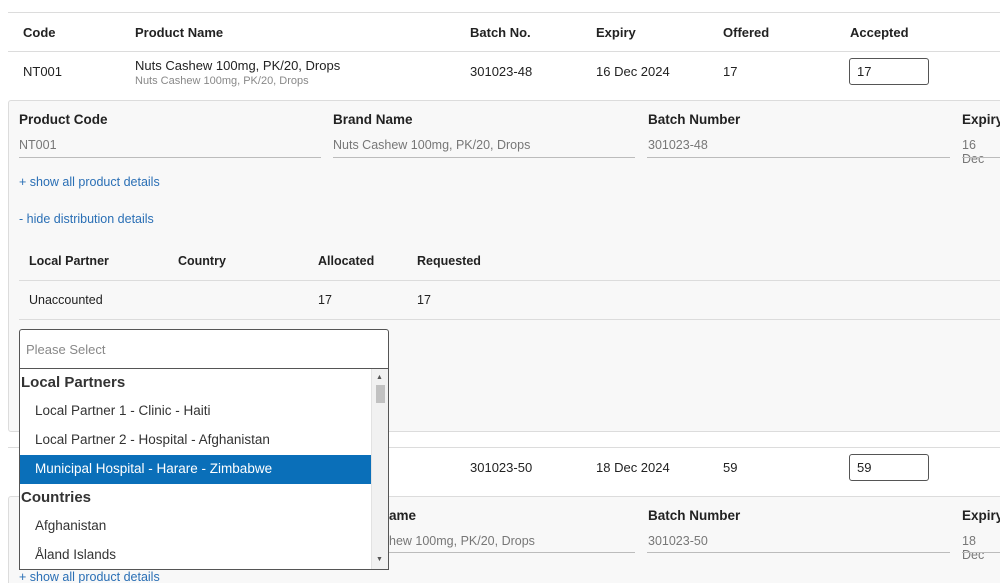 The width and height of the screenshot is (1000, 583). I want to click on expiry-value: 18 Dec, so click(973, 548).